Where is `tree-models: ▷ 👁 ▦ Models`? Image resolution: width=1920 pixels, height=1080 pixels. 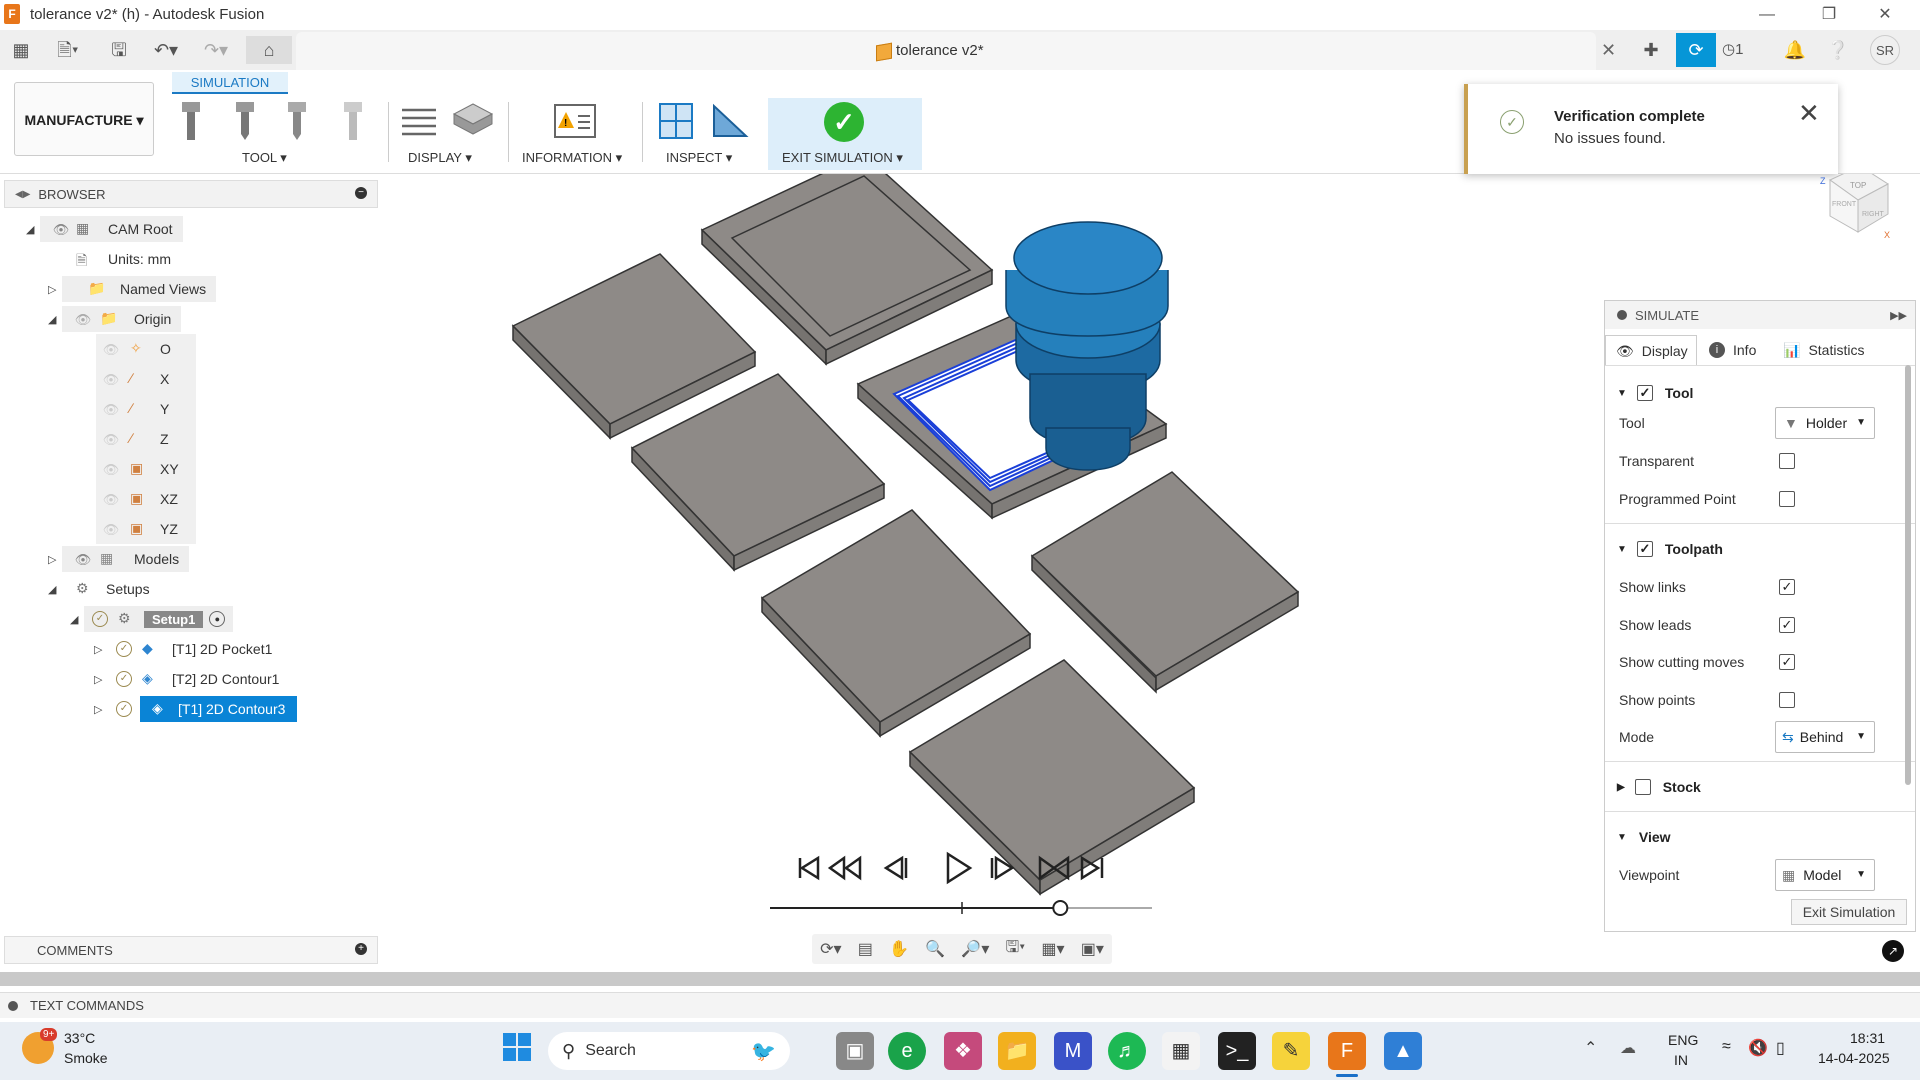
tree-models: ▷ 👁 ▦ Models is located at coordinates (119, 559).